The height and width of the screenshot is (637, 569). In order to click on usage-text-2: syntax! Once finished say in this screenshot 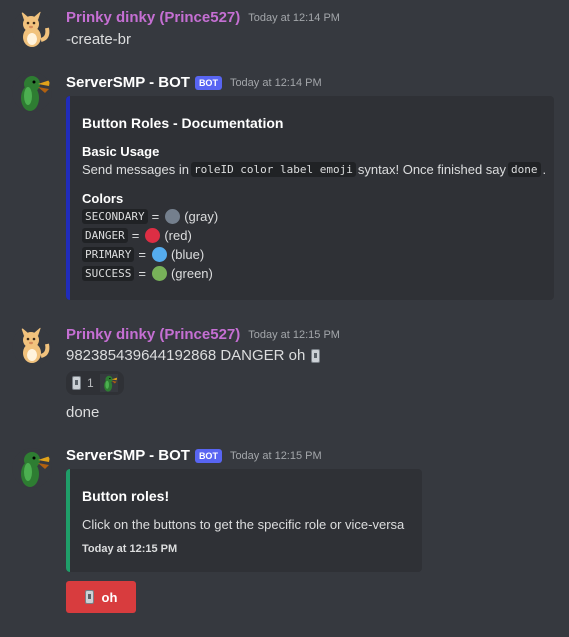, I will do `click(432, 169)`.